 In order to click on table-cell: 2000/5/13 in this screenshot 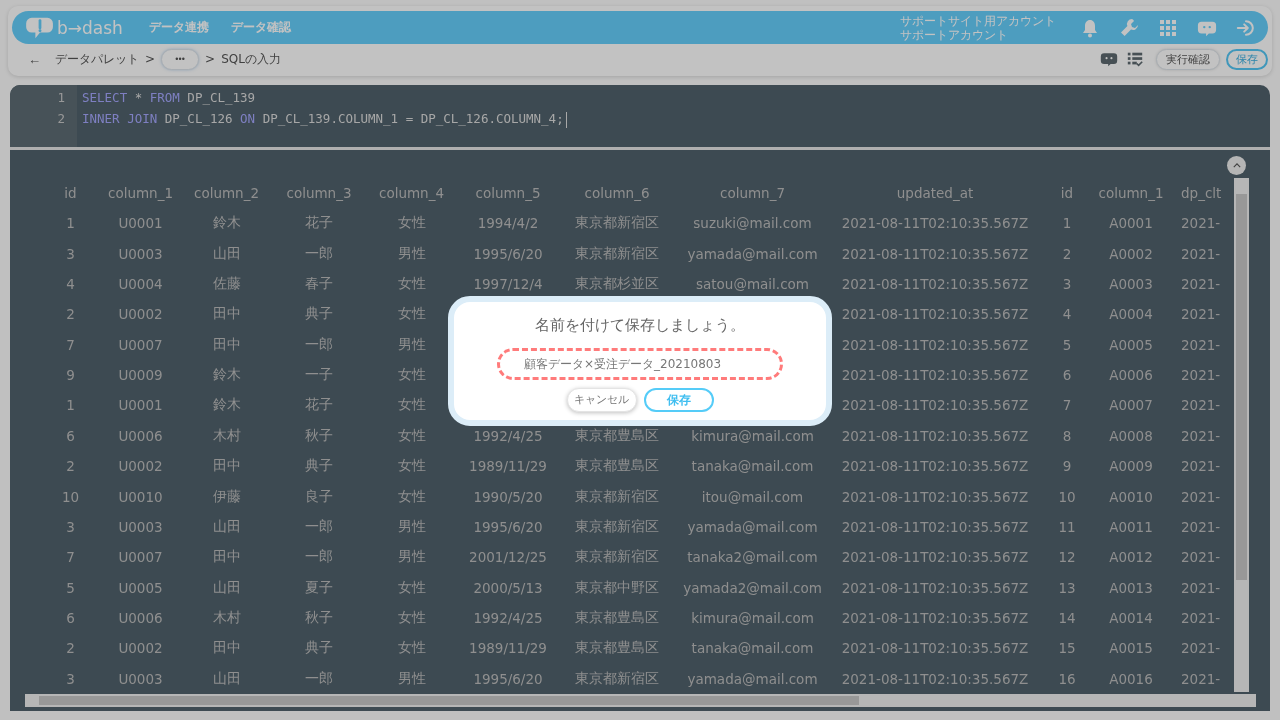, I will do `click(508, 587)`.